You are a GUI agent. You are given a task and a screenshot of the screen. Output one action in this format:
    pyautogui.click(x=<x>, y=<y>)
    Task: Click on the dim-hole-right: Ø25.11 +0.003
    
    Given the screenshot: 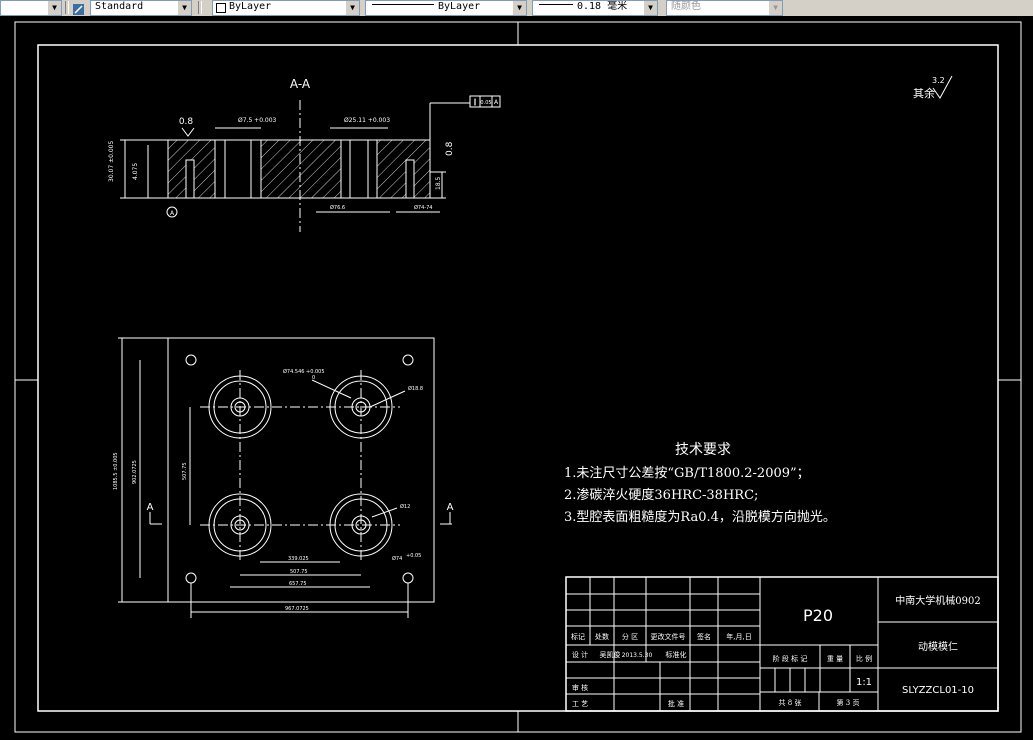 What is the action you would take?
    pyautogui.click(x=367, y=120)
    